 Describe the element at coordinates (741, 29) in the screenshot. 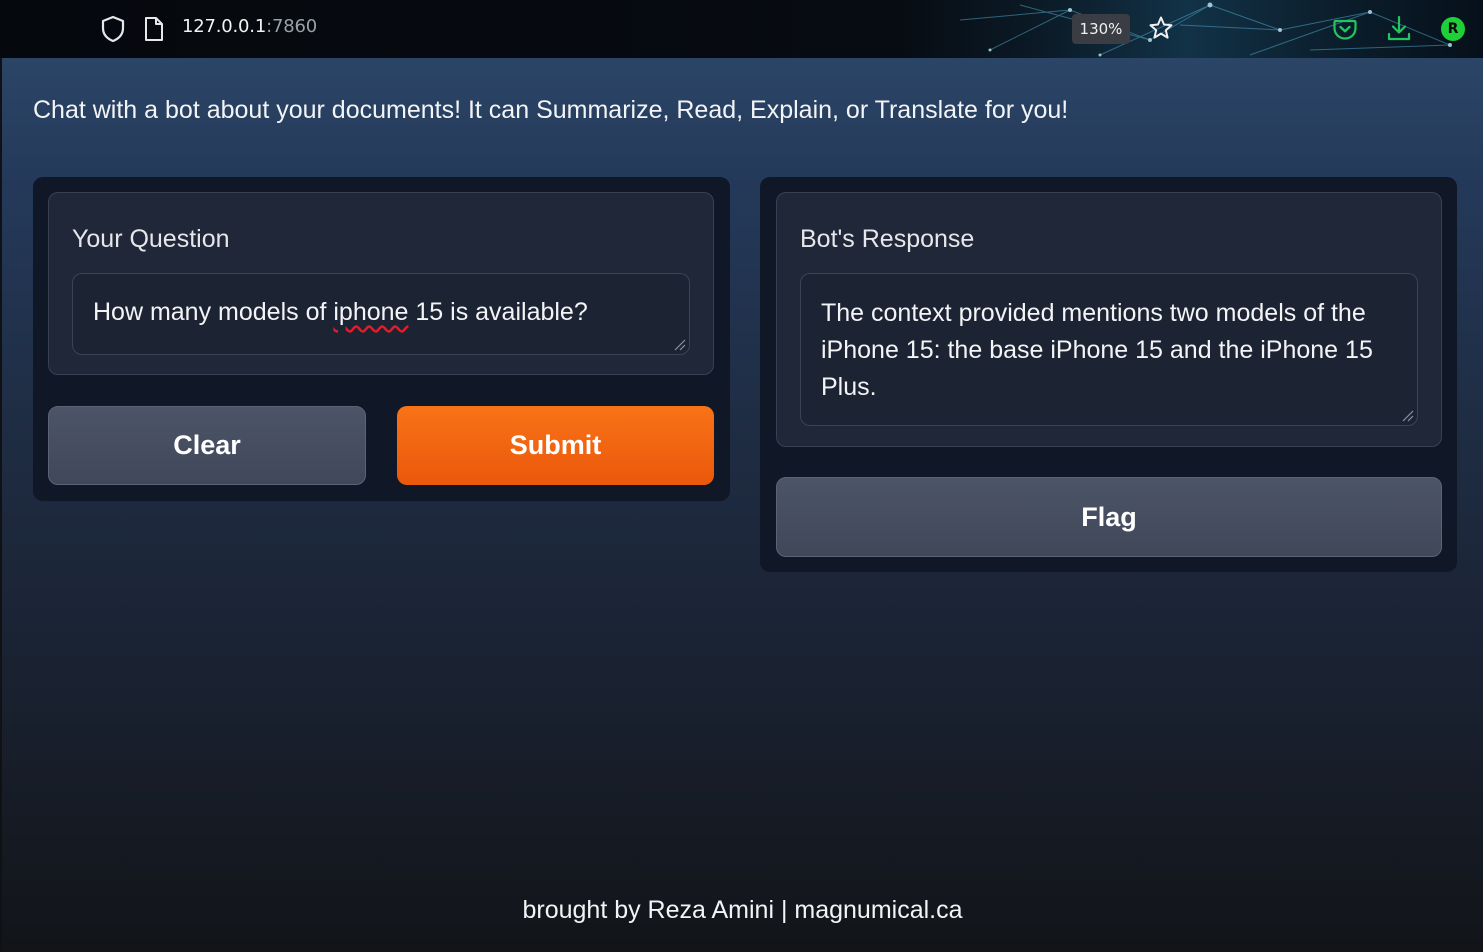

I see `browser-toolbar: 127.0.0.1:7860 130% R` at that location.